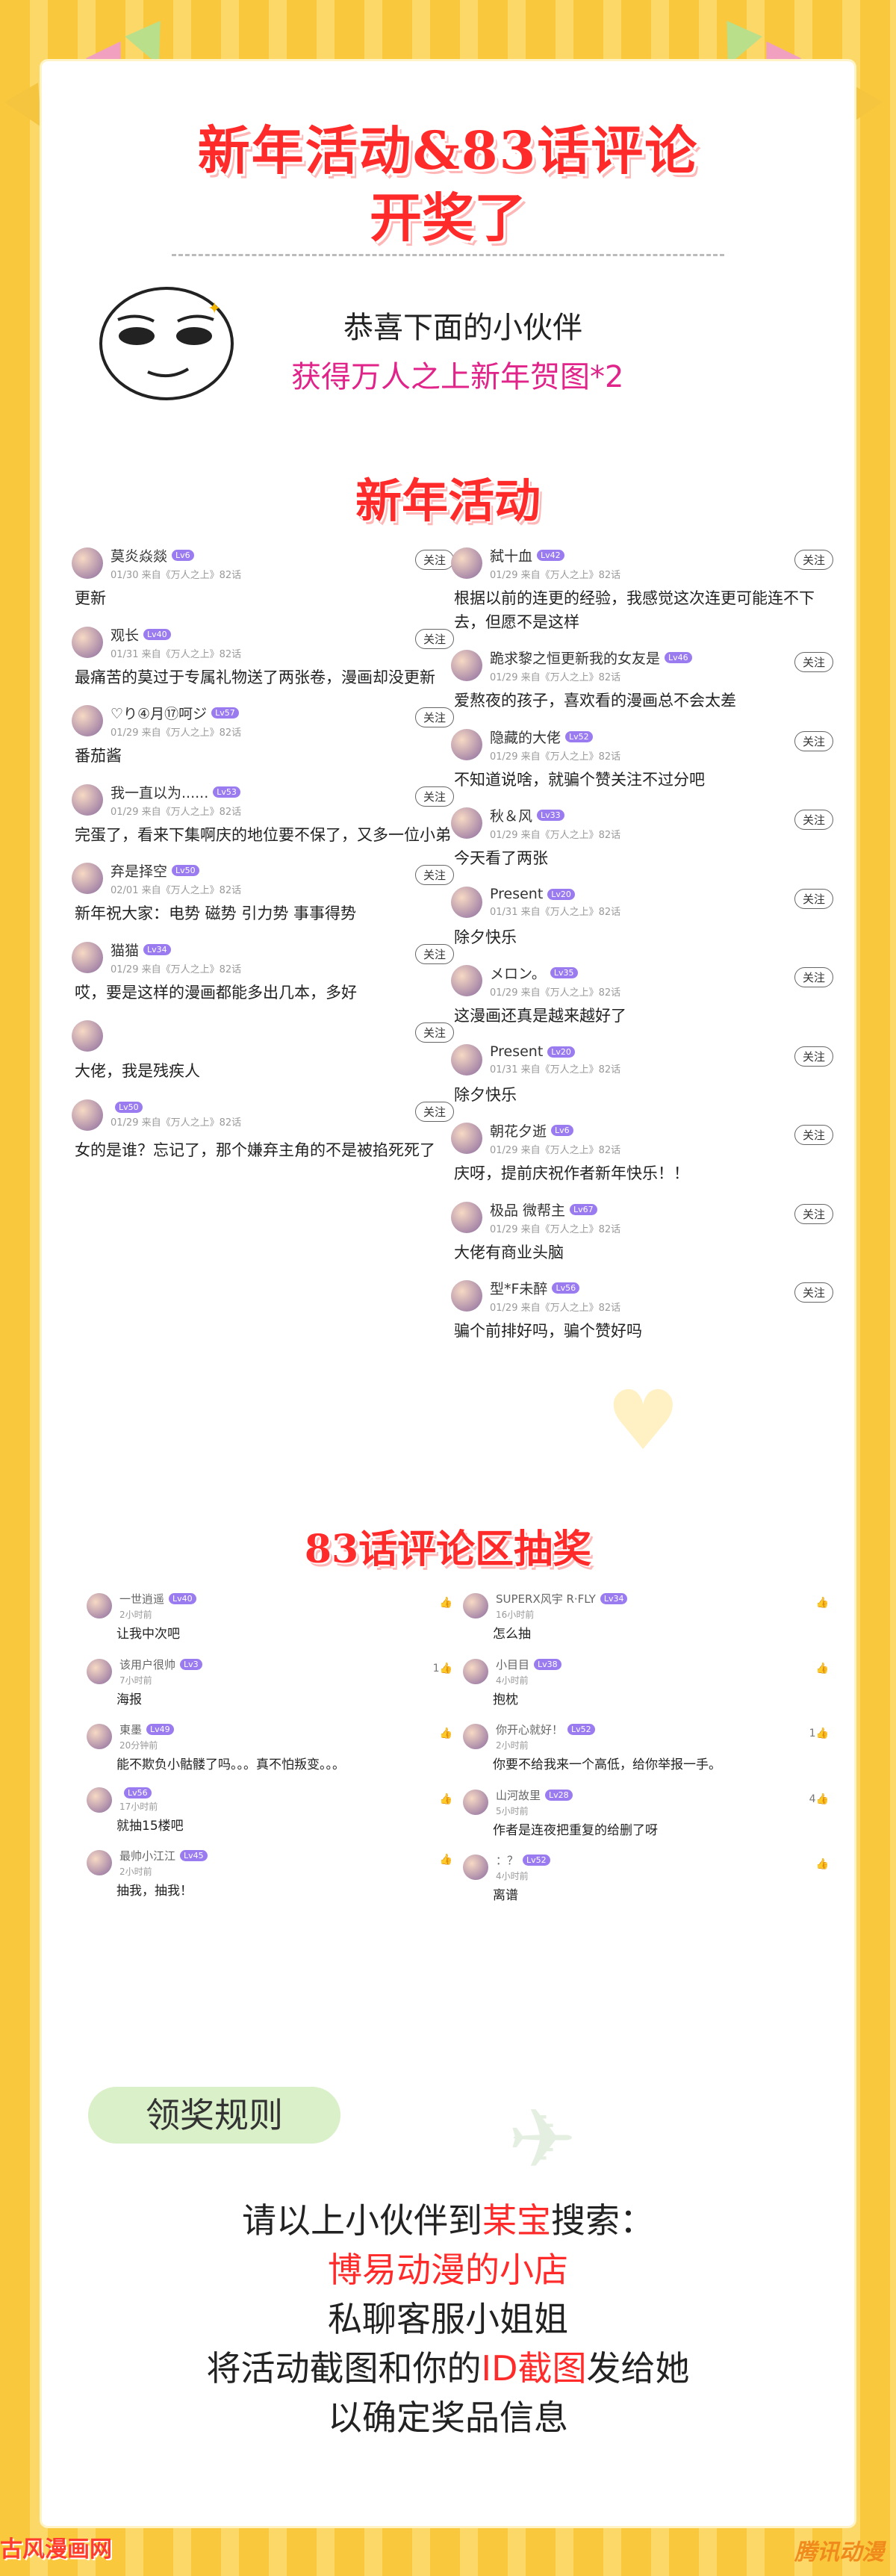 The image size is (896, 2576). I want to click on level-badge: Lv52, so click(536, 1861).